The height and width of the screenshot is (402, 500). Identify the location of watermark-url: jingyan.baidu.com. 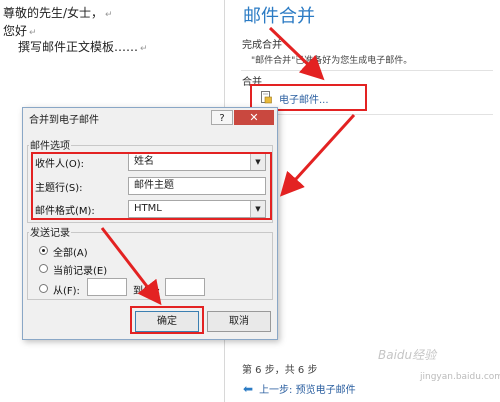
(460, 377).